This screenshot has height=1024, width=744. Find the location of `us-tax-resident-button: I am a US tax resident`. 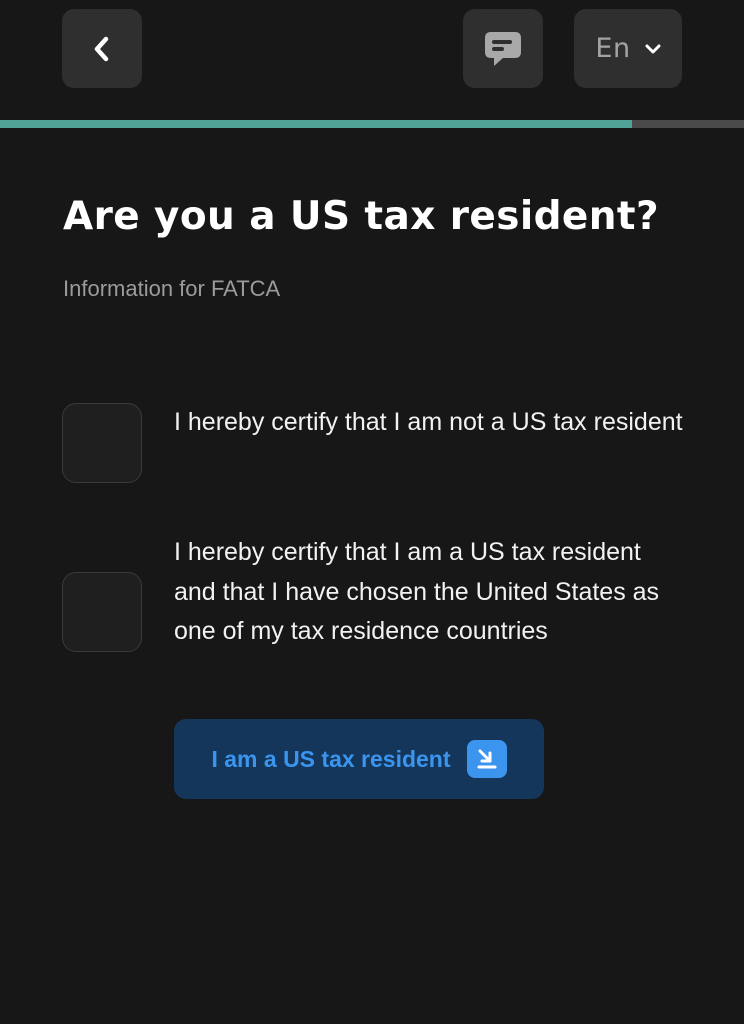

us-tax-resident-button: I am a US tax resident is located at coordinates (359, 759).